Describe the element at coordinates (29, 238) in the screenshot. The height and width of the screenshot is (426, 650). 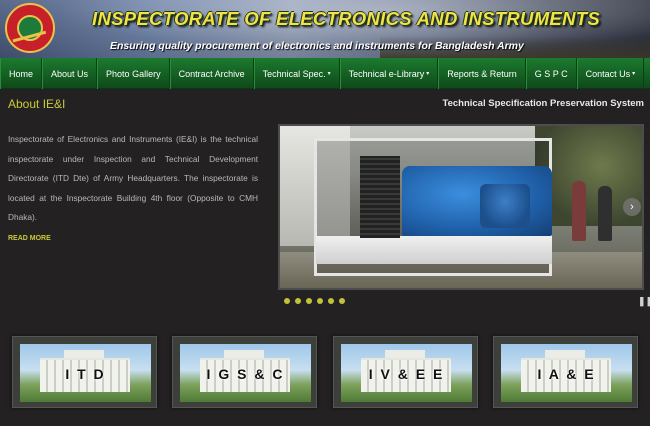
I see `read-more-link: READ MORE` at that location.